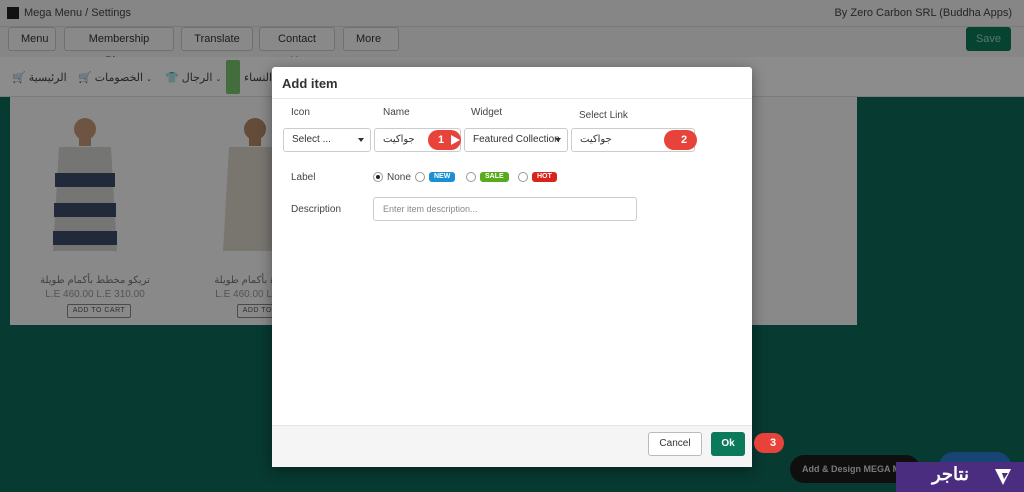 This screenshot has width=1024, height=492. I want to click on ok-button: Ok, so click(728, 444).